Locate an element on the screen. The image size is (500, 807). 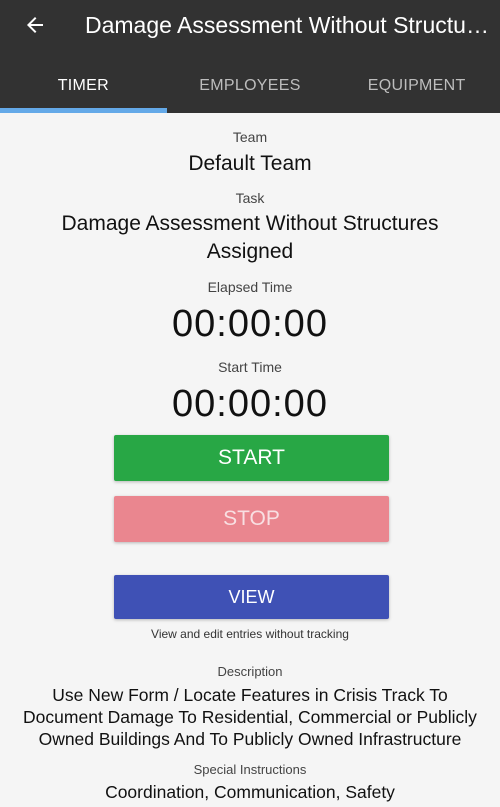
description-label: Description is located at coordinates (250, 671).